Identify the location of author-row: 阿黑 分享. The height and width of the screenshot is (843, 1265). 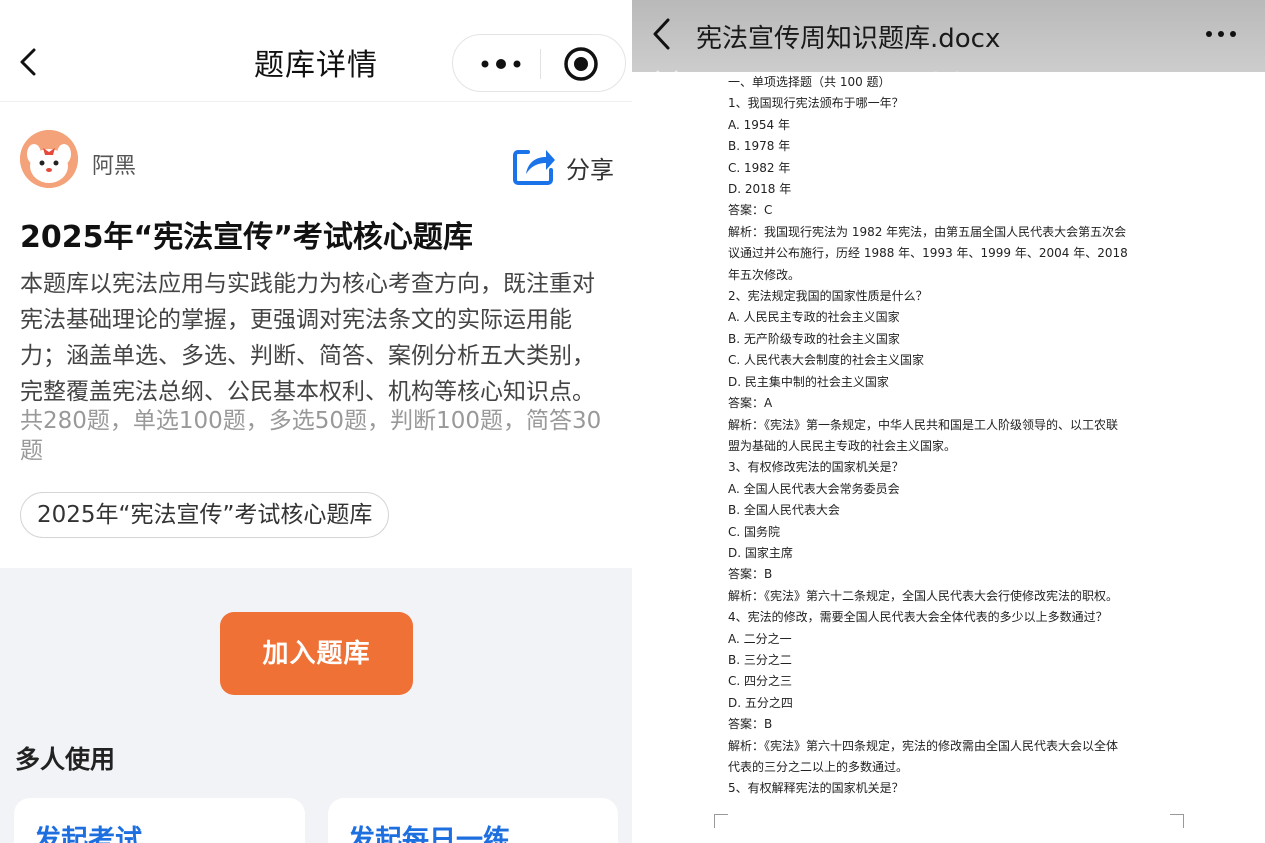
(320, 159).